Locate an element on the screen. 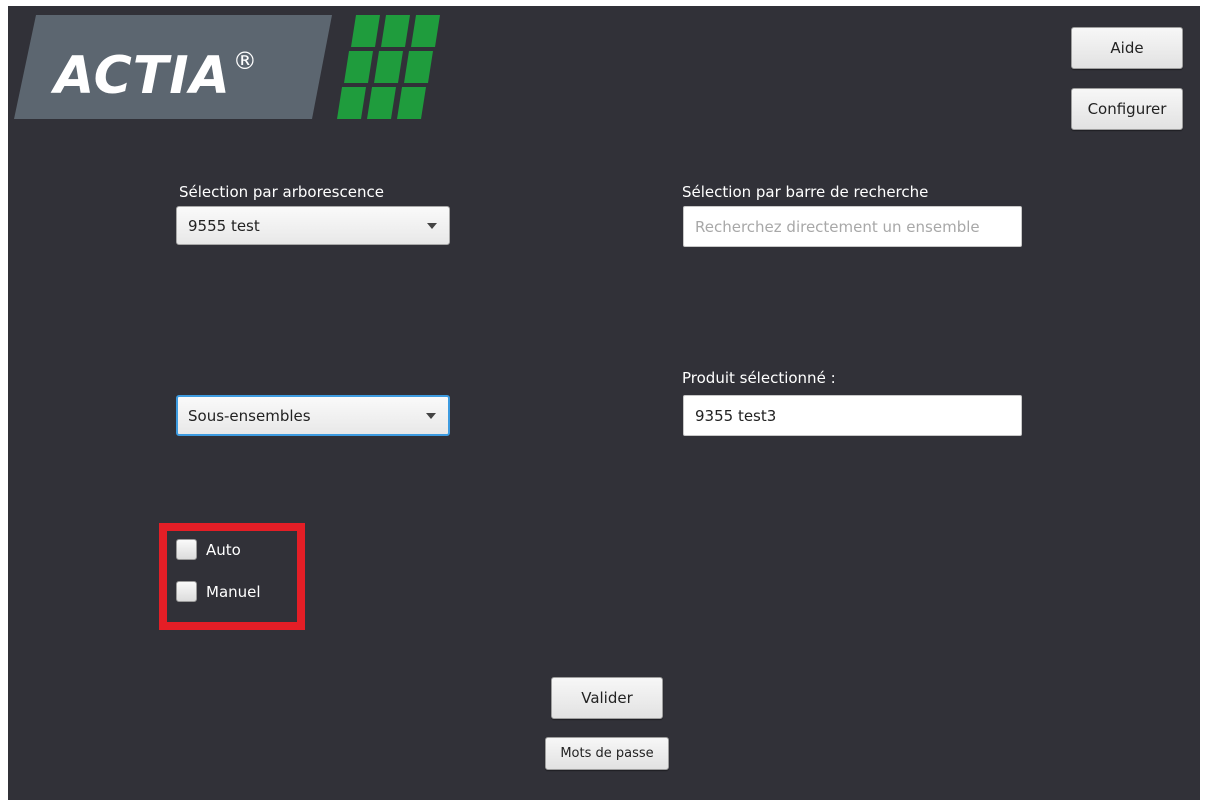 This screenshot has width=1209, height=800. mots-de-passe-button: Mots de passe is located at coordinates (607, 753).